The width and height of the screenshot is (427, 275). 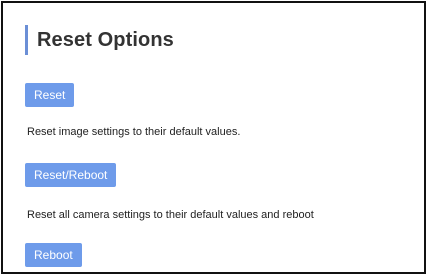 I want to click on panel-header: Reset Options, so click(x=99, y=40).